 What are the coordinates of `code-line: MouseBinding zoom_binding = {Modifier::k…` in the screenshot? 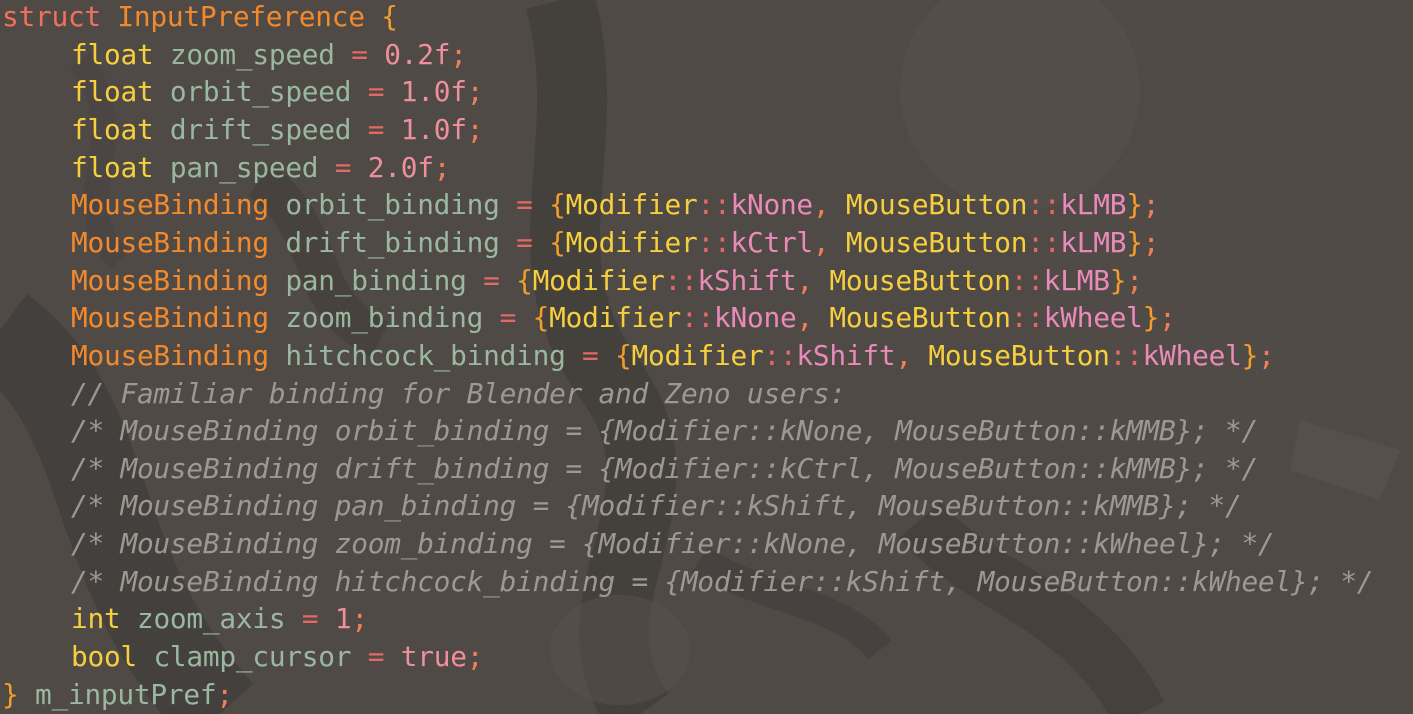 It's located at (589, 318).